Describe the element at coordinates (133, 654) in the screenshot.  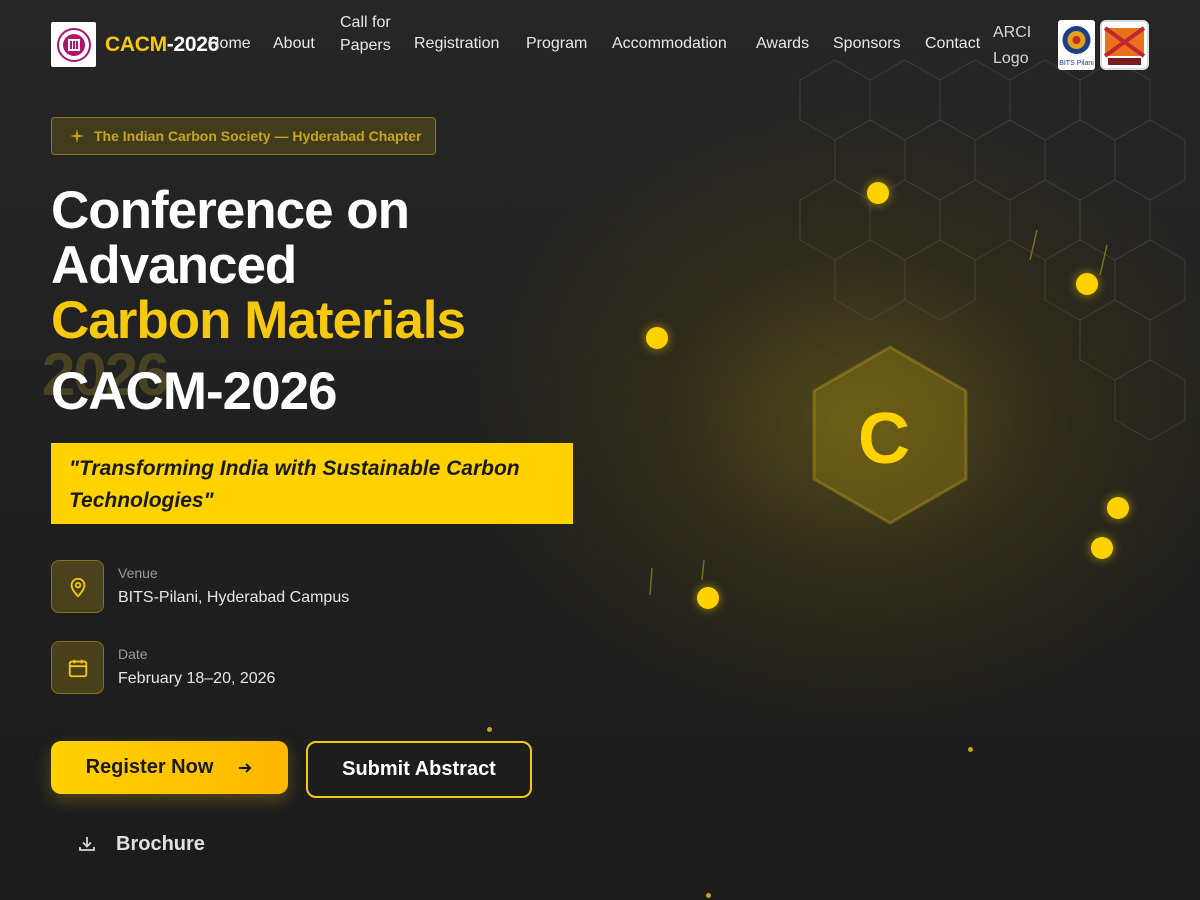
I see `date-label: Date` at that location.